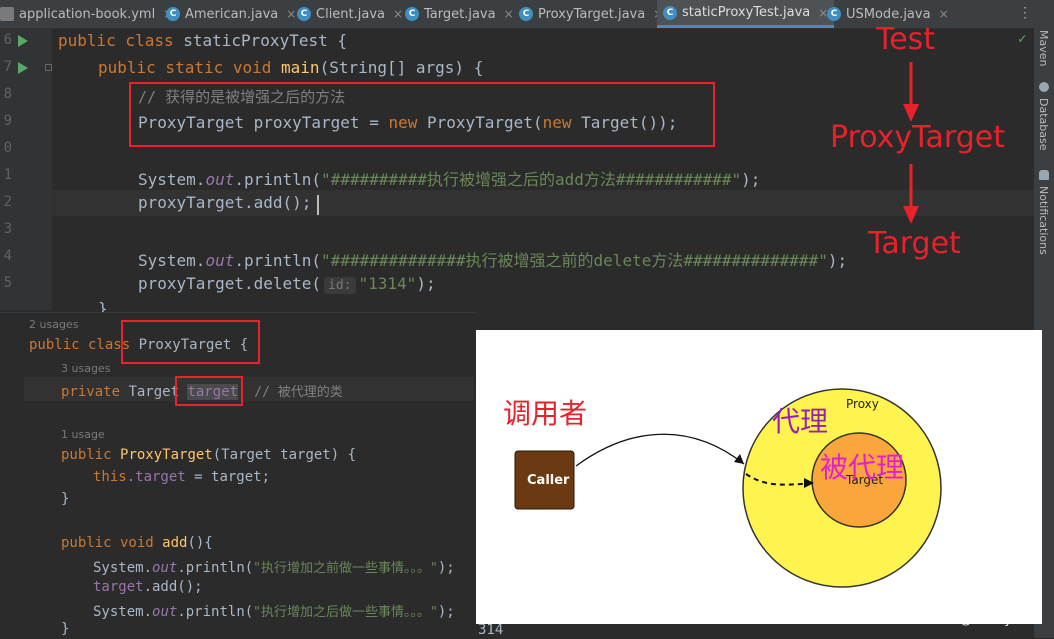 The image size is (1054, 639). What do you see at coordinates (85, 368) in the screenshot?
I see `usage-hint: 3 usages` at bounding box center [85, 368].